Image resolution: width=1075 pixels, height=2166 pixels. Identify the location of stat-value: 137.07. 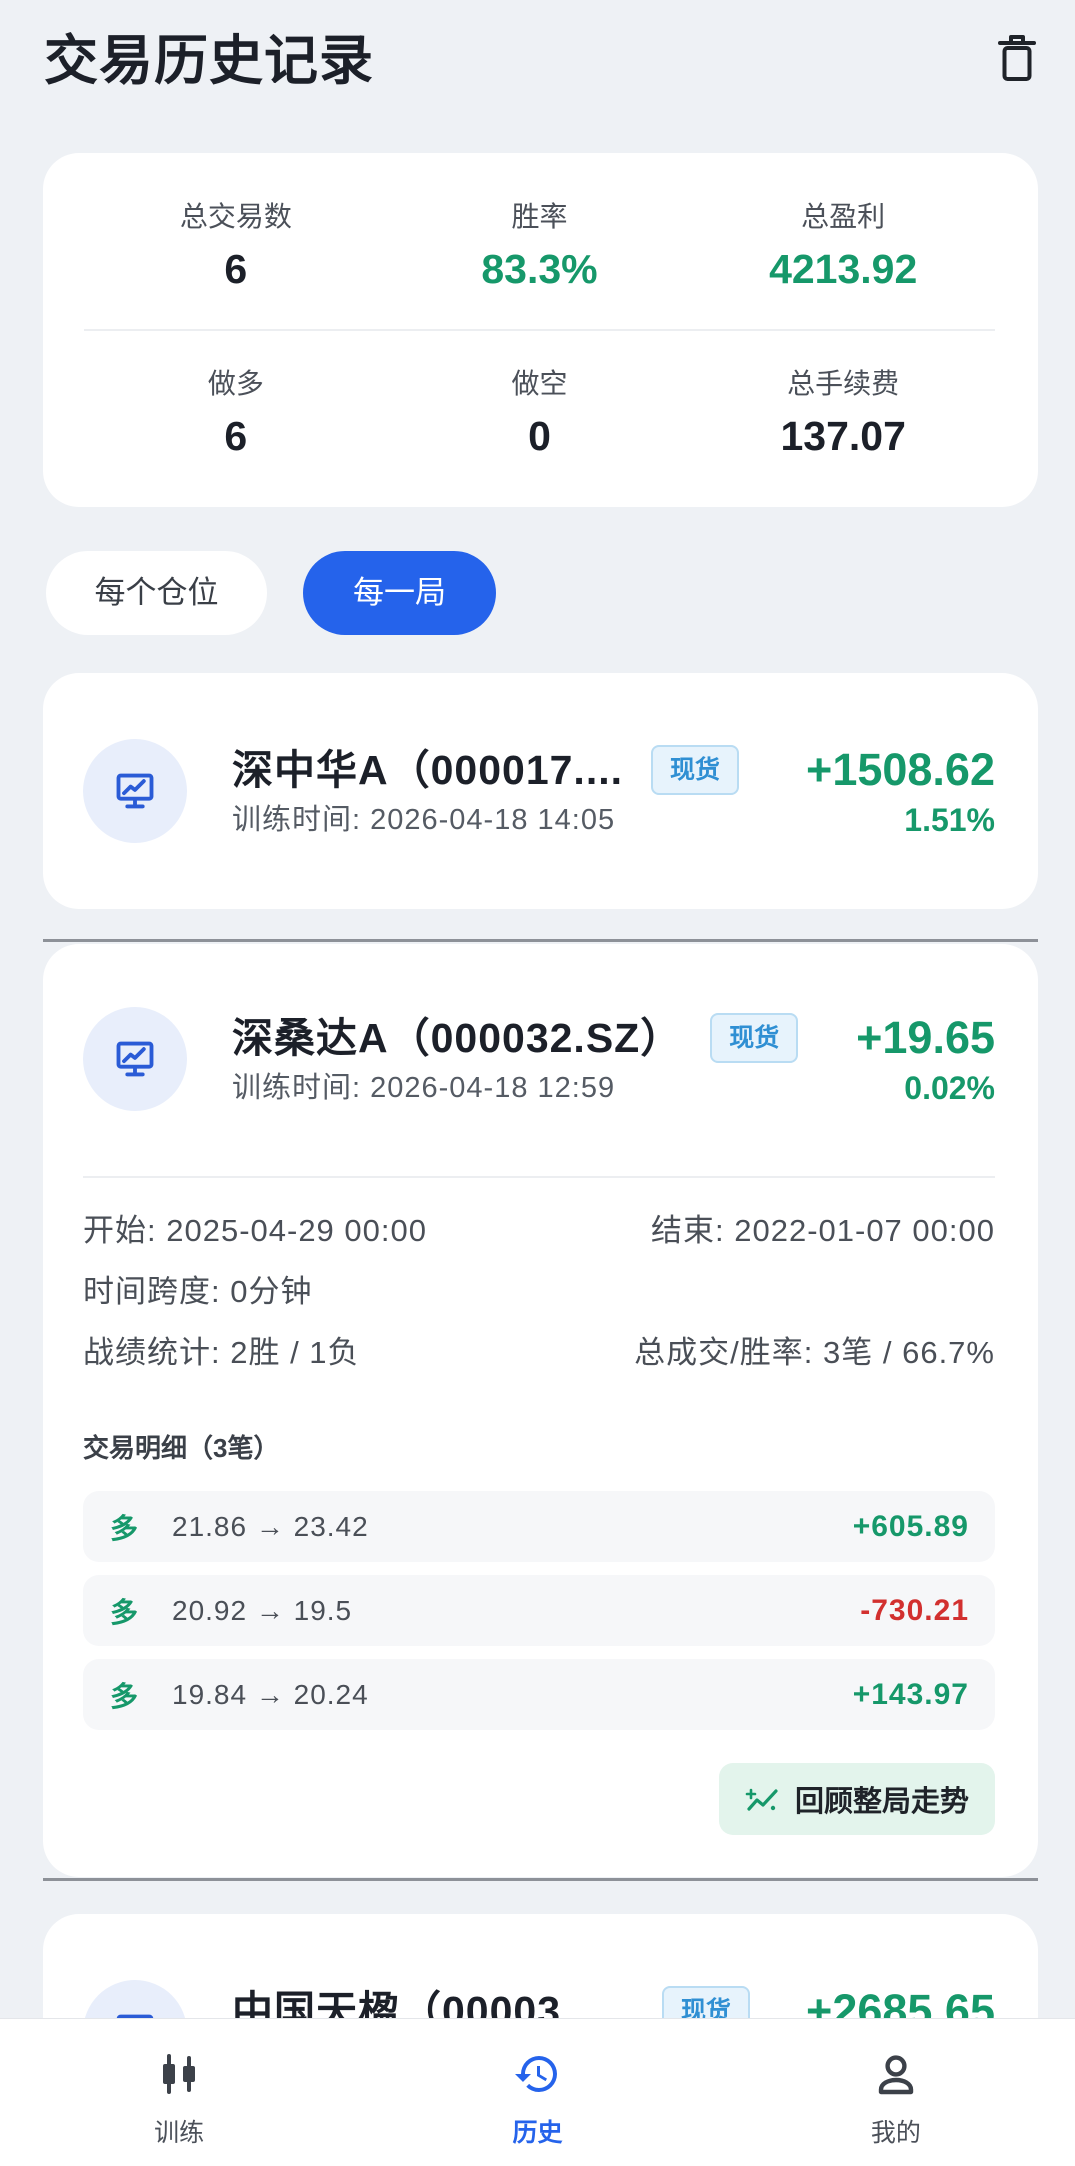
(843, 436).